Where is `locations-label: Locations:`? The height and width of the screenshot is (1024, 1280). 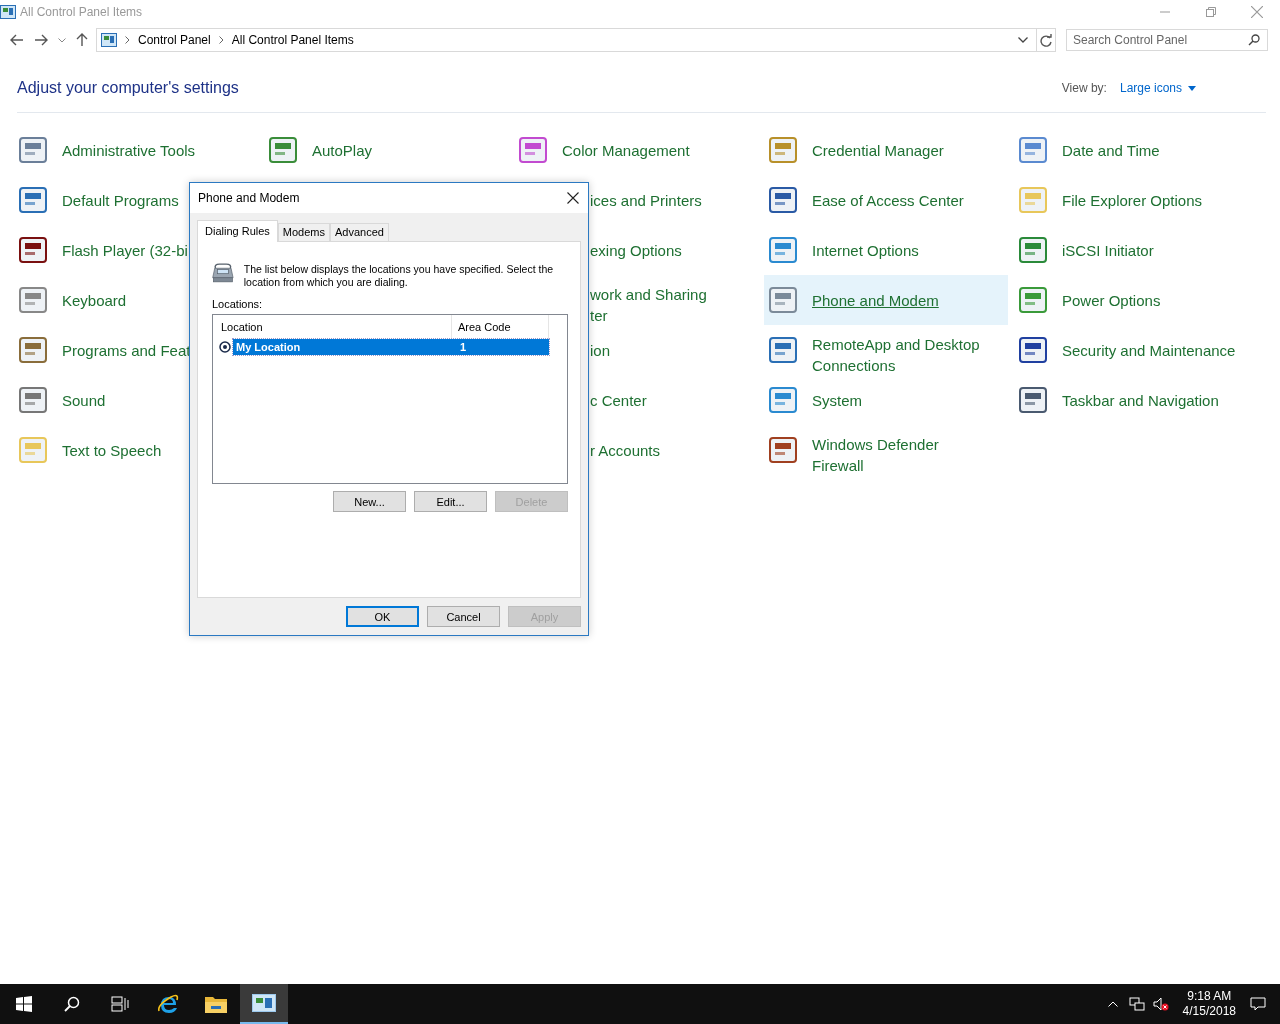
locations-label: Locations: is located at coordinates (238, 304).